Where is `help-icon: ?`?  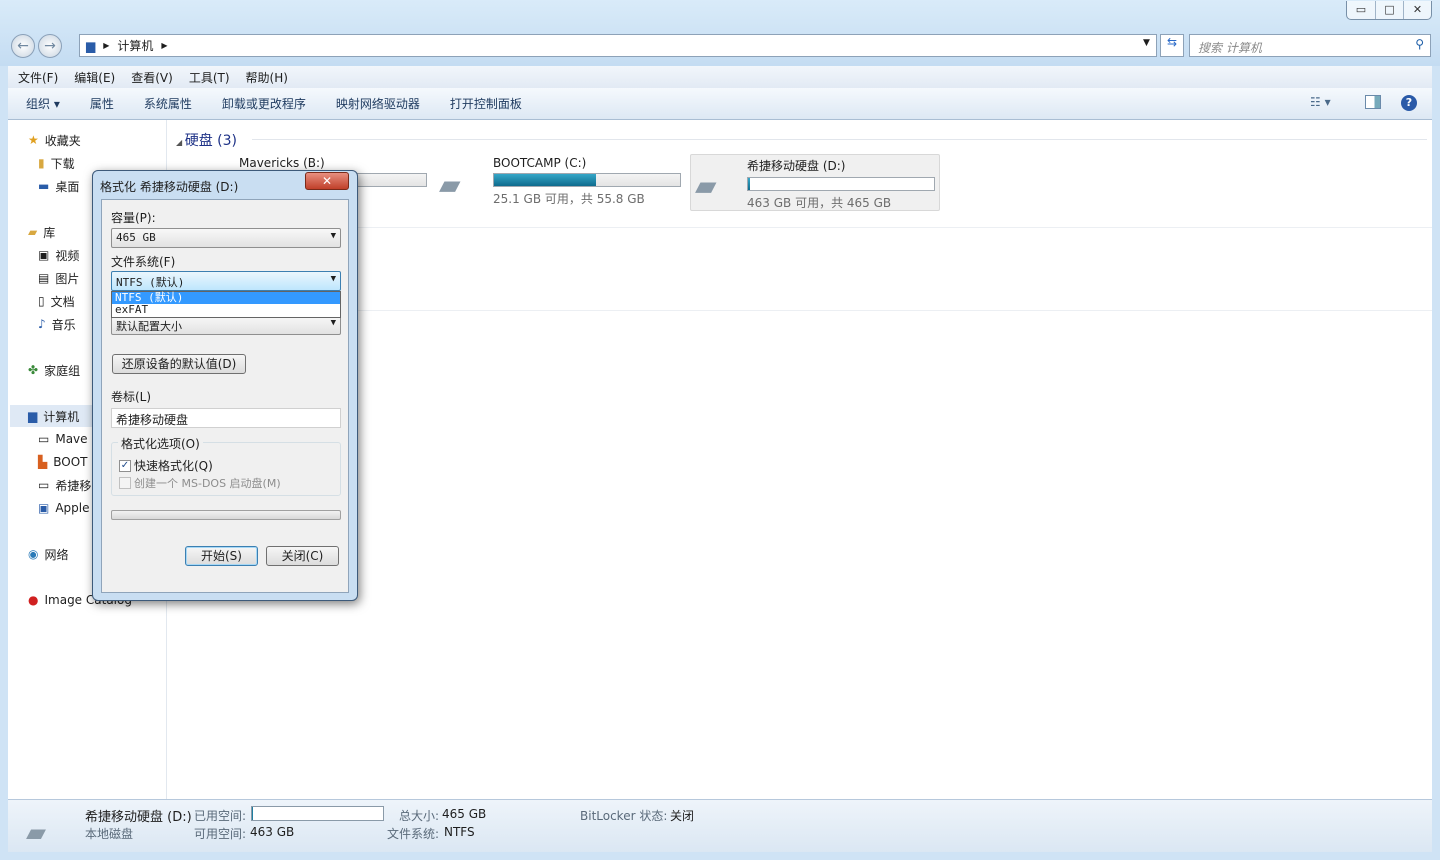 help-icon: ? is located at coordinates (1409, 103).